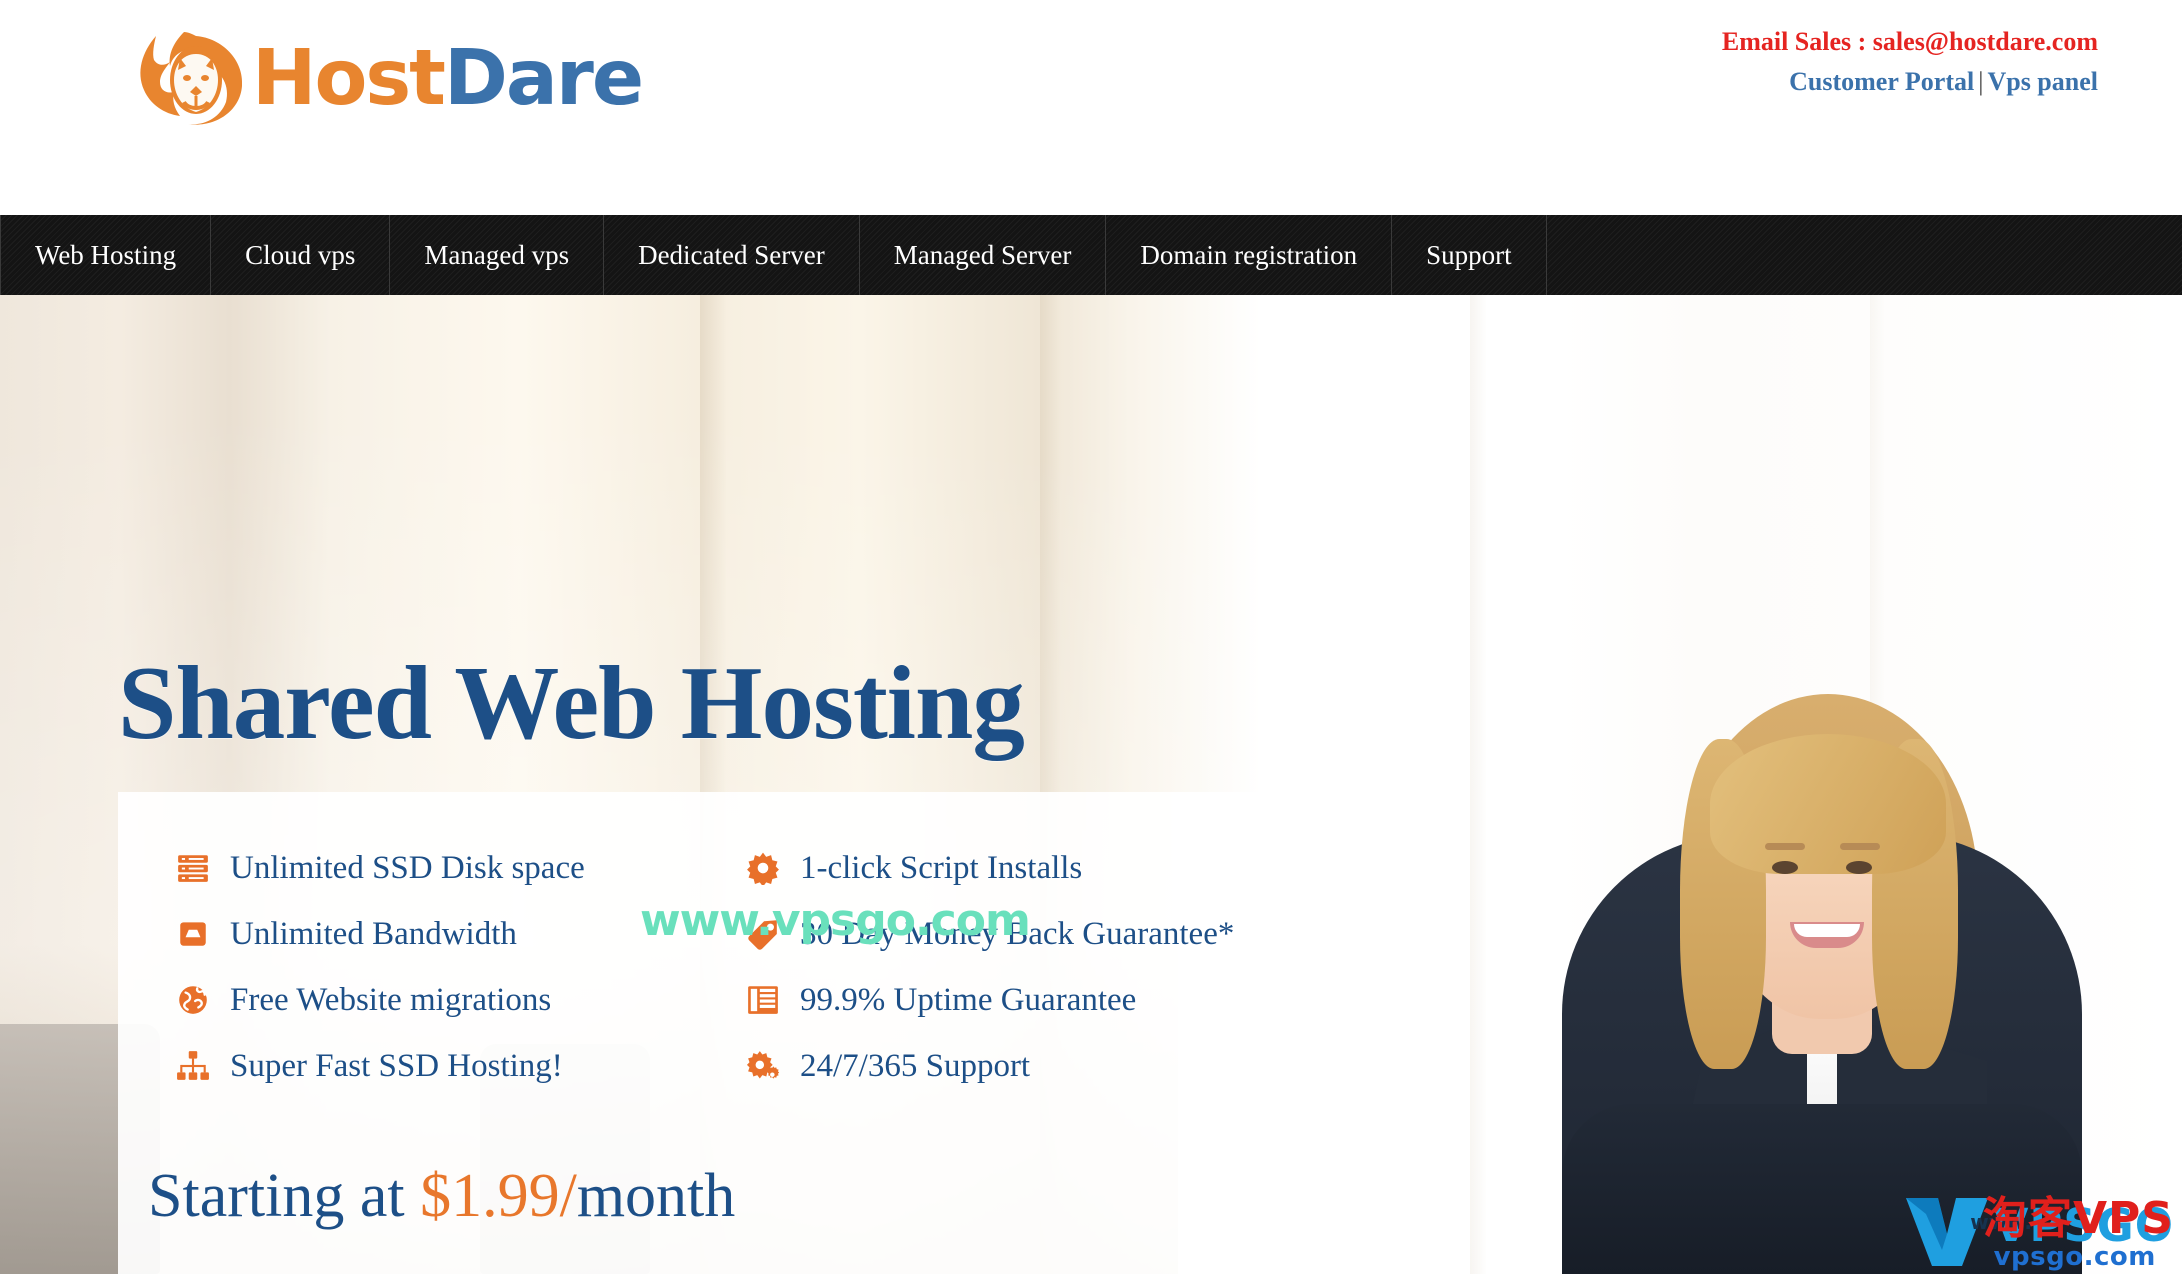 The image size is (2182, 1274). I want to click on feature-label: Super Fast SSD Hosting!, so click(396, 1065).